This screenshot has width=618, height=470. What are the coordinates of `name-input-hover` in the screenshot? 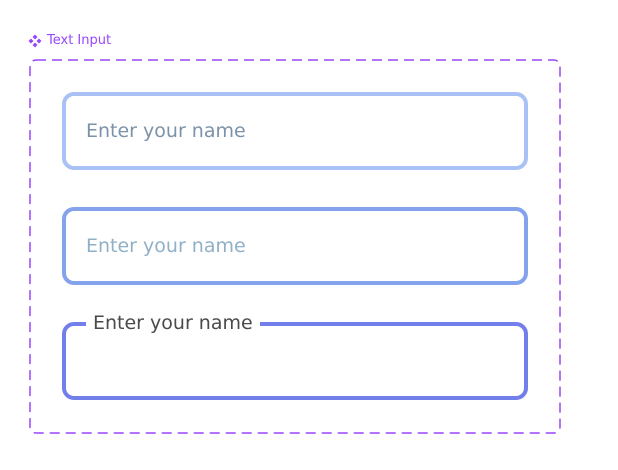 It's located at (295, 246).